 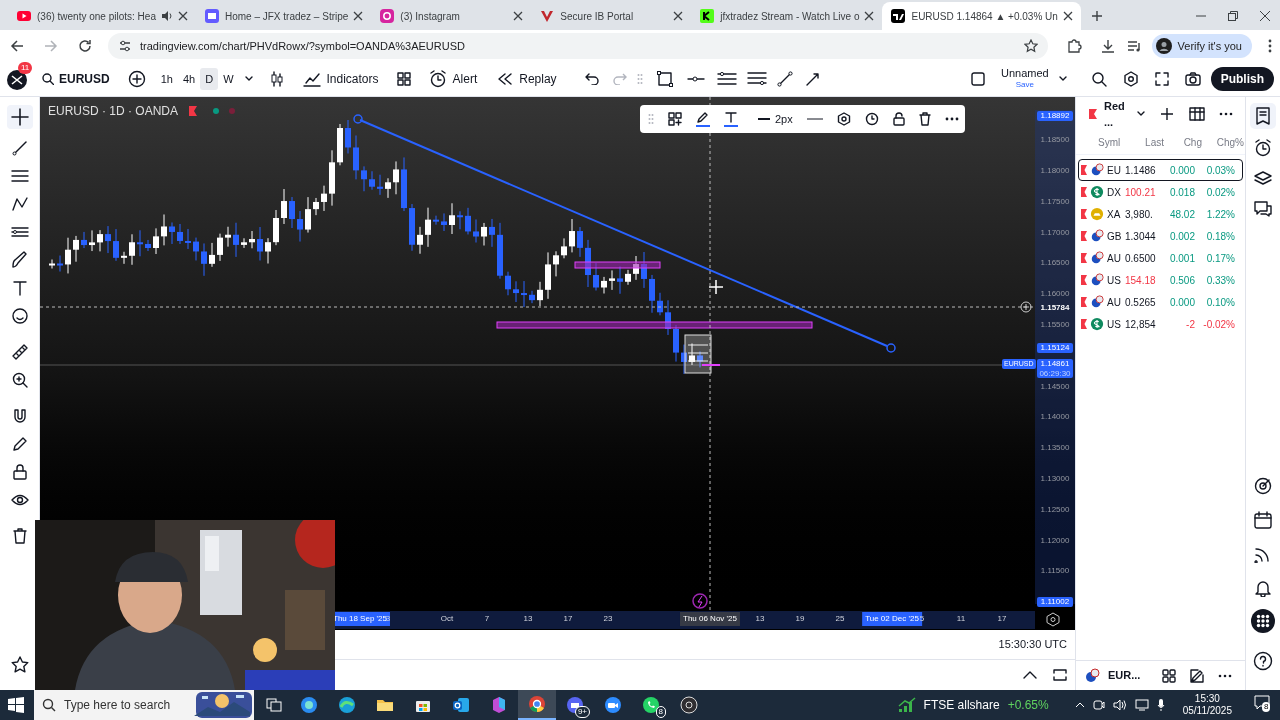 What do you see at coordinates (611, 16) in the screenshot?
I see `browser-tab: Secure IB Portal` at bounding box center [611, 16].